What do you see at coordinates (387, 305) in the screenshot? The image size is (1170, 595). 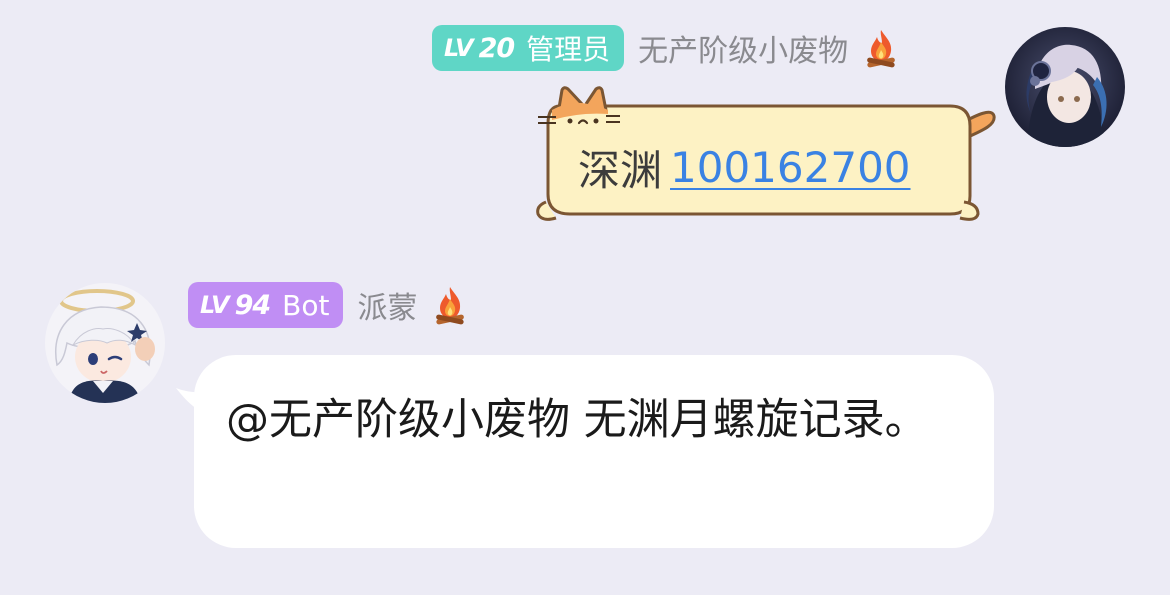 I see `sender-name: 派蒙` at bounding box center [387, 305].